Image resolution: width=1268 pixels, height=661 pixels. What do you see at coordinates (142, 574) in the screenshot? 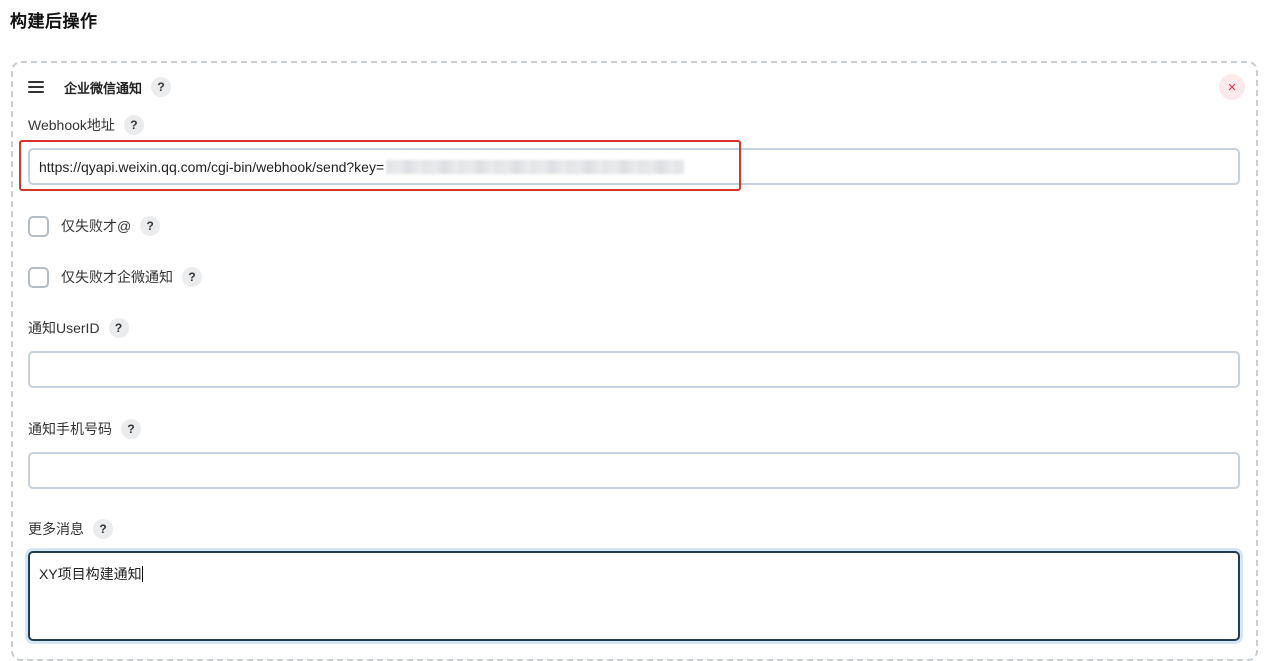
I see `text-caret` at bounding box center [142, 574].